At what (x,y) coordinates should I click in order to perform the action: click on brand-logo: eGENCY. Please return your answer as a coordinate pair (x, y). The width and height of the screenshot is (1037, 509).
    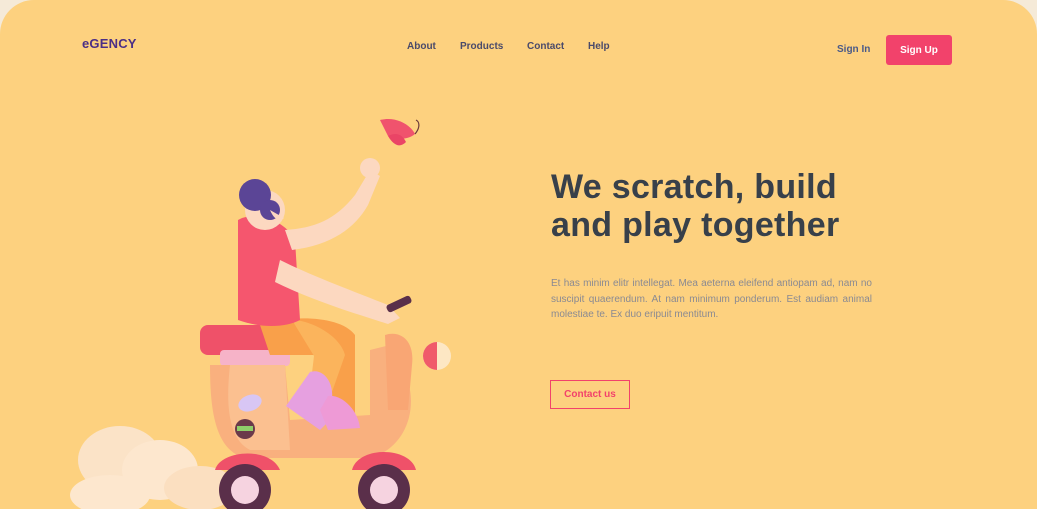
    Looking at the image, I should click on (109, 43).